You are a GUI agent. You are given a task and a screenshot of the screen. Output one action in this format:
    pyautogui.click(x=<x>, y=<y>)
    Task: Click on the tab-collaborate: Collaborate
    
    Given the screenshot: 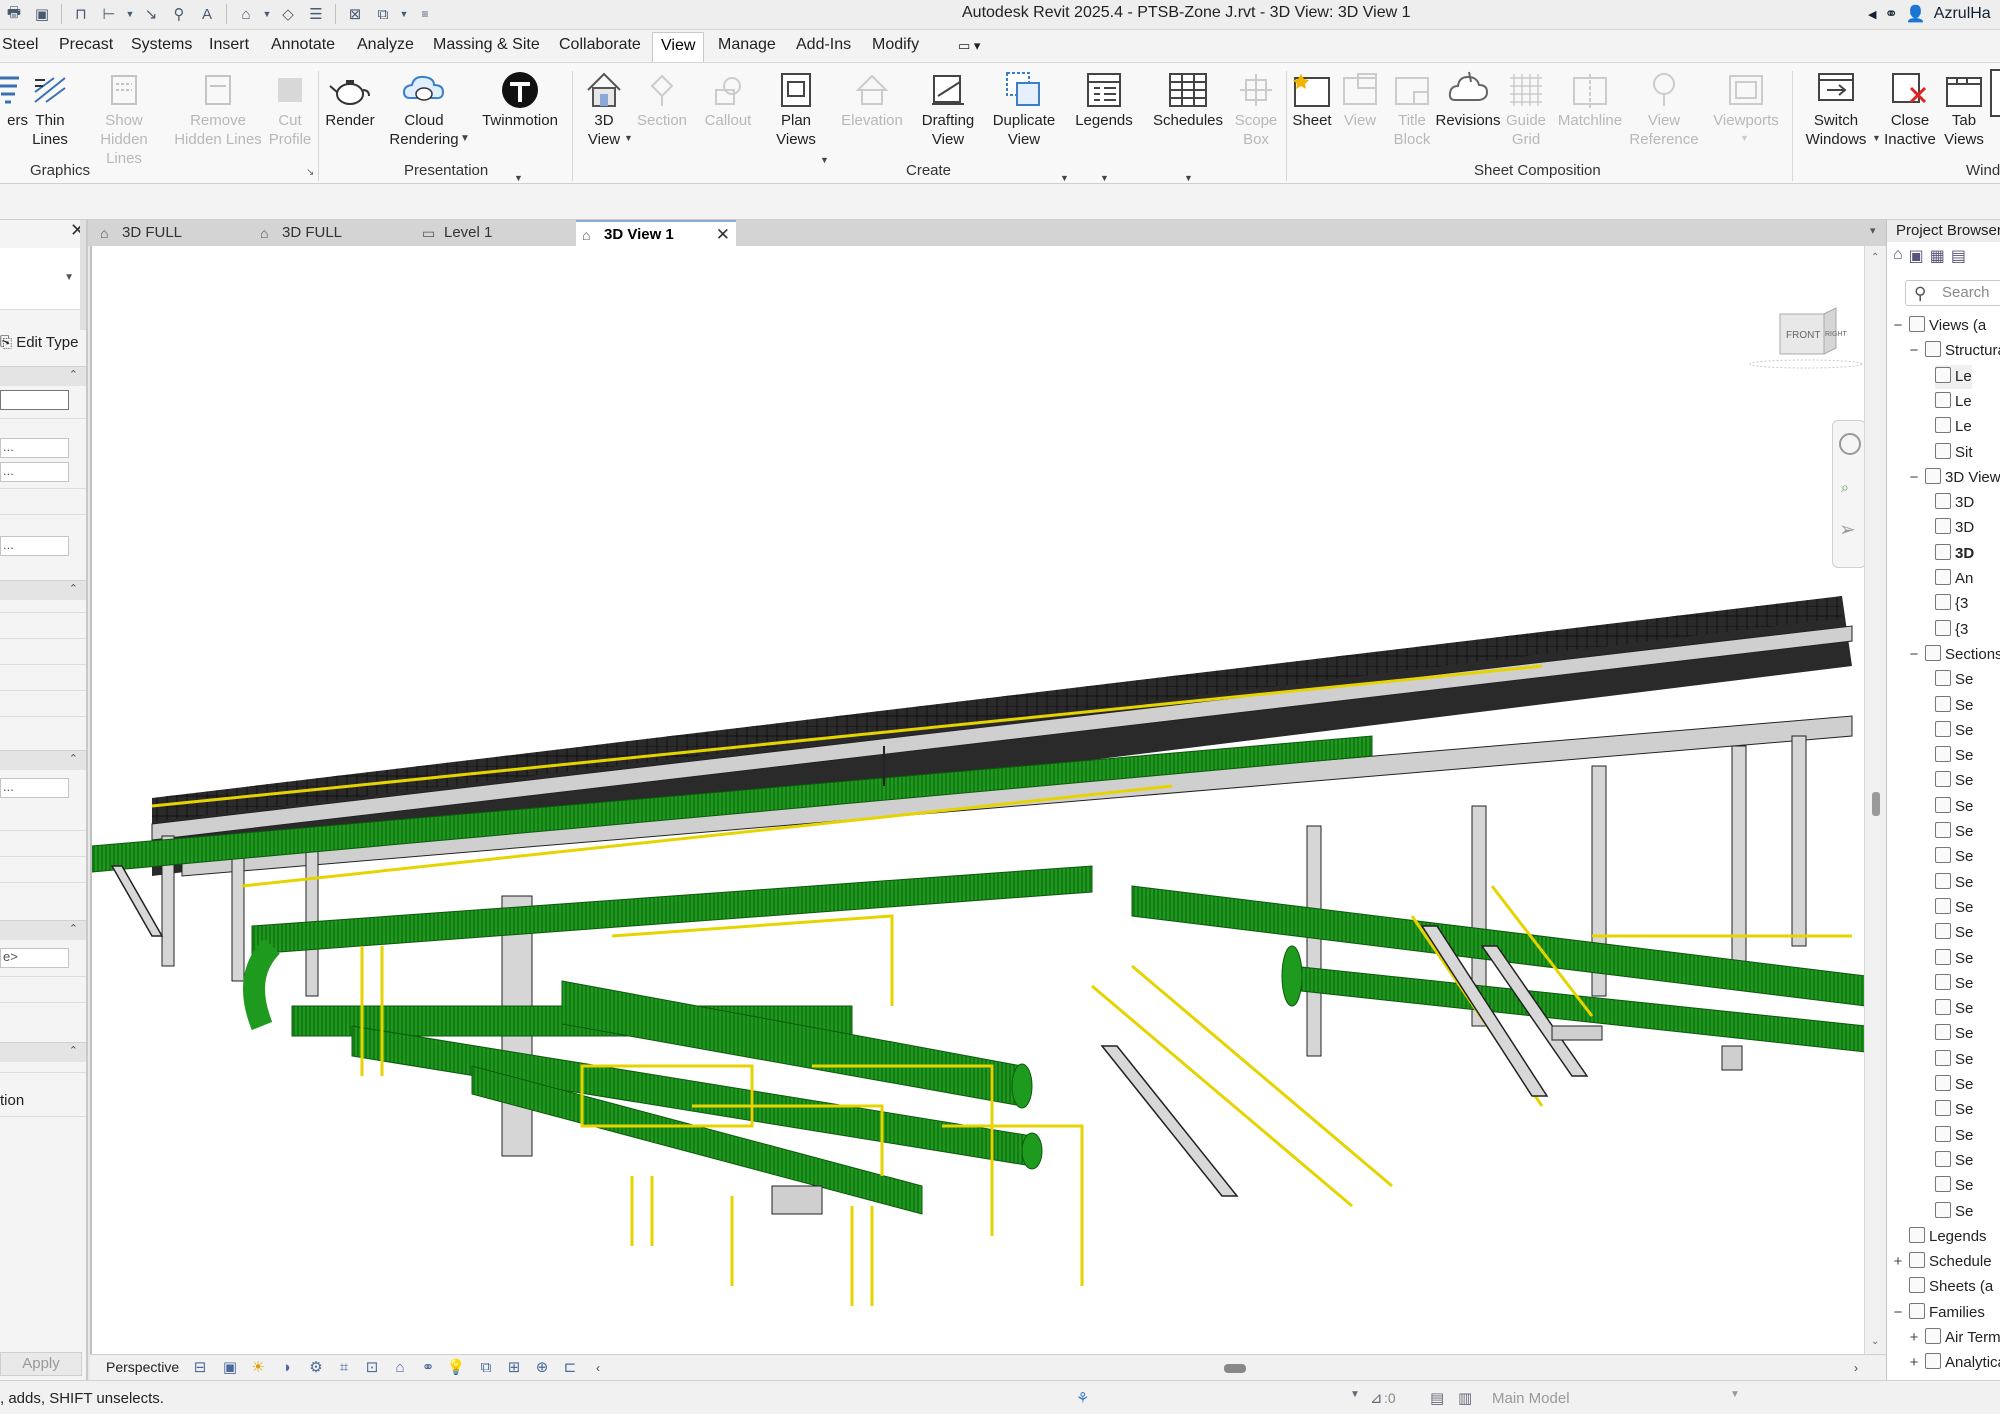 What is the action you would take?
    pyautogui.click(x=600, y=45)
    